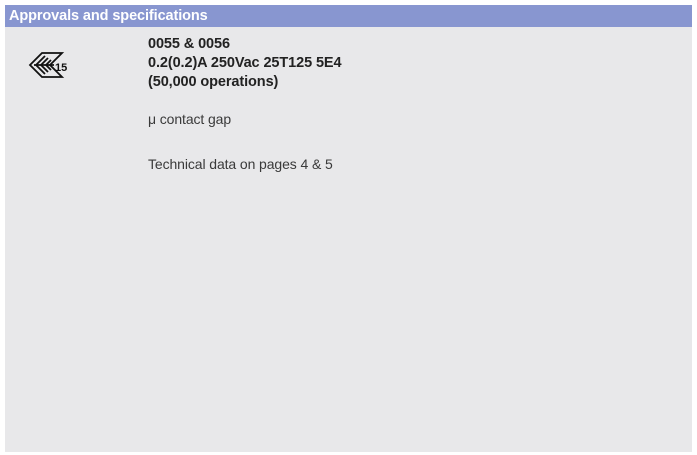  I want to click on section-header: Approvals and specifications, so click(348, 16).